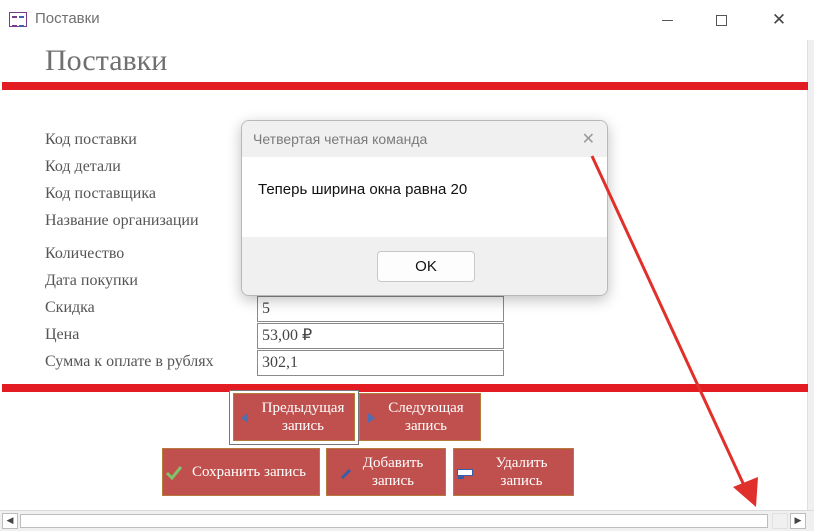 The image size is (814, 531). I want to click on ok-button: OK, so click(426, 266).